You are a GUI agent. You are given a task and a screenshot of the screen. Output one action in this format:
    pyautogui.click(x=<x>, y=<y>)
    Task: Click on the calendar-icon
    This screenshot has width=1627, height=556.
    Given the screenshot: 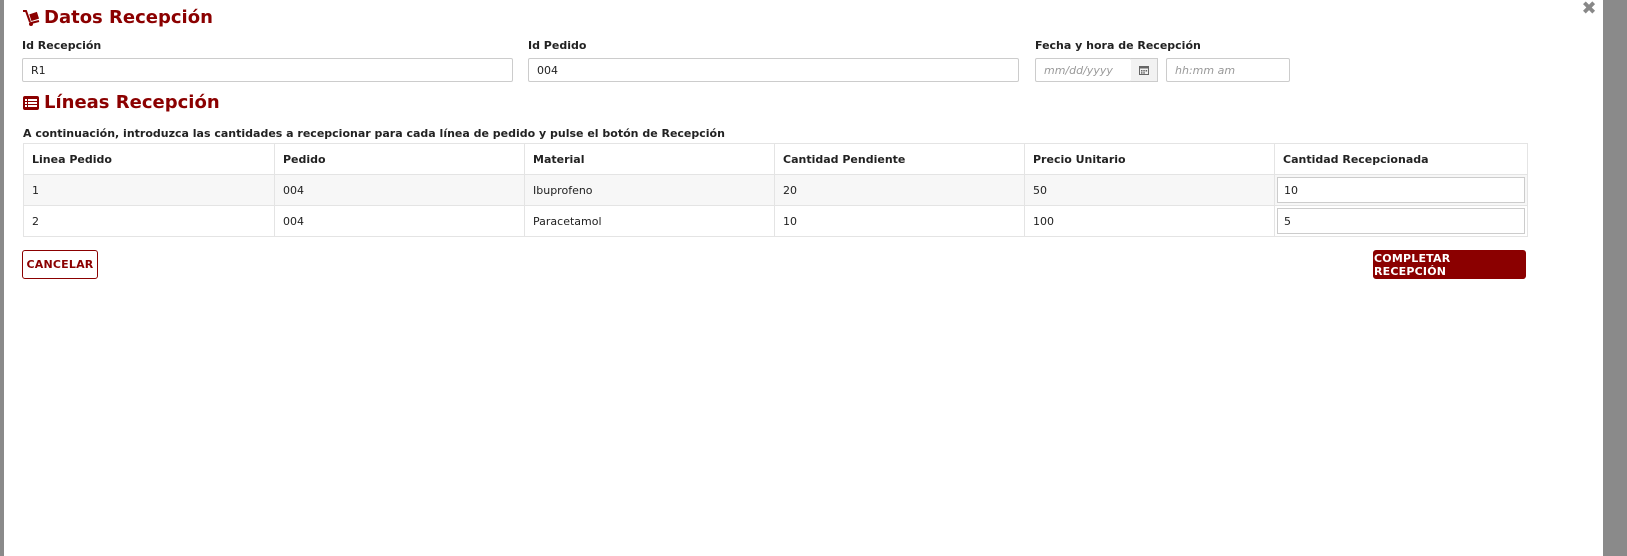 What is the action you would take?
    pyautogui.click(x=1144, y=70)
    